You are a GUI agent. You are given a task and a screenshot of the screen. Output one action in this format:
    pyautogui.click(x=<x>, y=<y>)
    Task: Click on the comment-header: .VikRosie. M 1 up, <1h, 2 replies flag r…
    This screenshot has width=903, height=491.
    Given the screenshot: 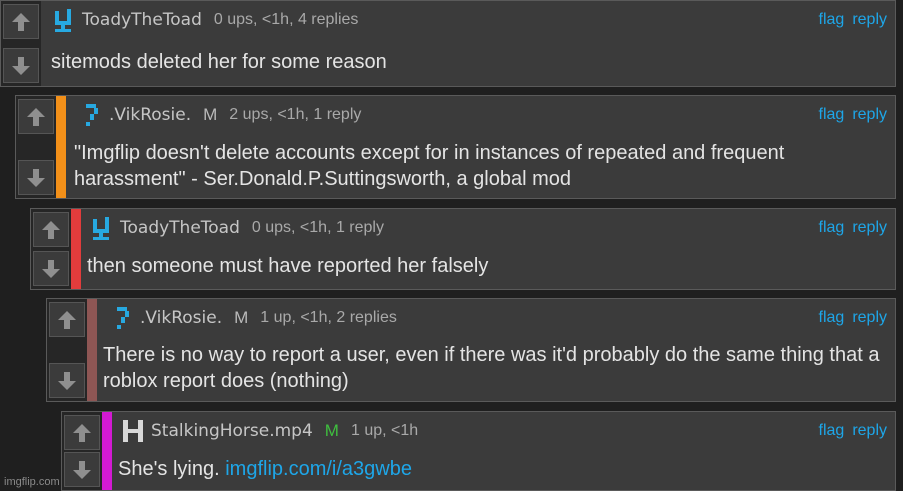 What is the action you would take?
    pyautogui.click(x=502, y=318)
    